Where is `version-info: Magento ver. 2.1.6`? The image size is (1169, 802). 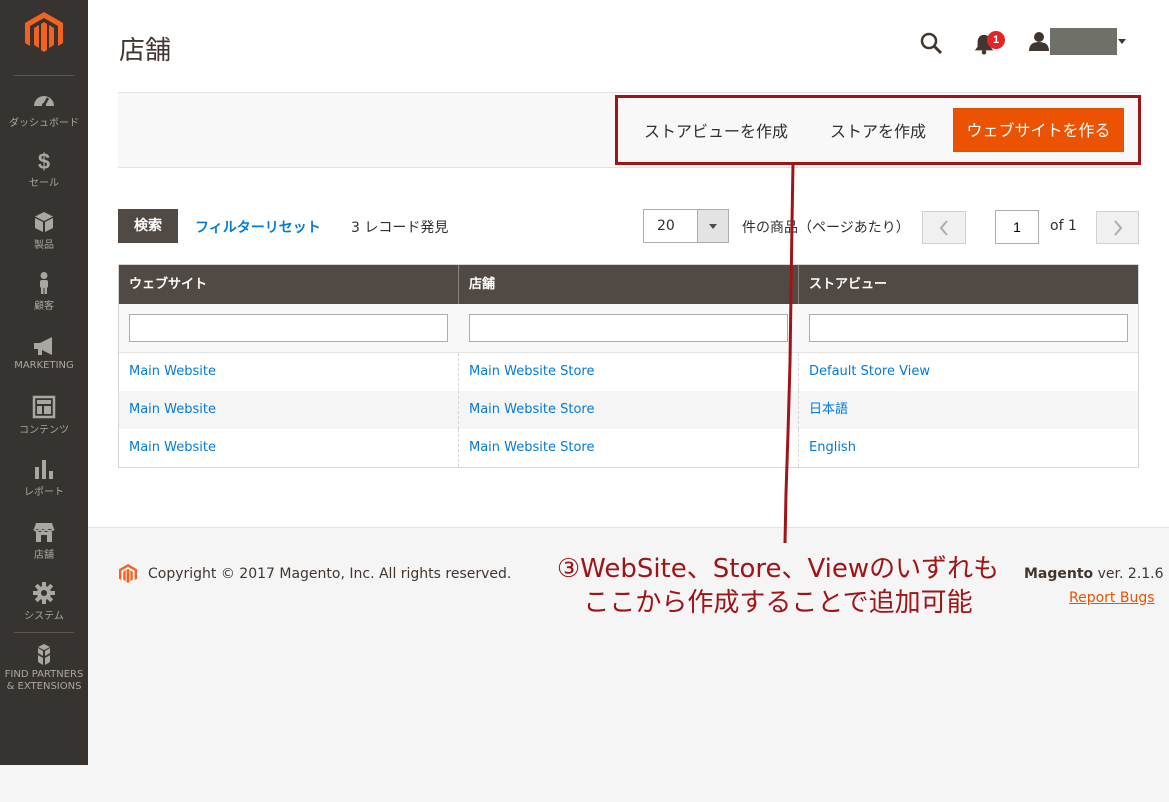 version-info: Magento ver. 2.1.6 is located at coordinates (1094, 574).